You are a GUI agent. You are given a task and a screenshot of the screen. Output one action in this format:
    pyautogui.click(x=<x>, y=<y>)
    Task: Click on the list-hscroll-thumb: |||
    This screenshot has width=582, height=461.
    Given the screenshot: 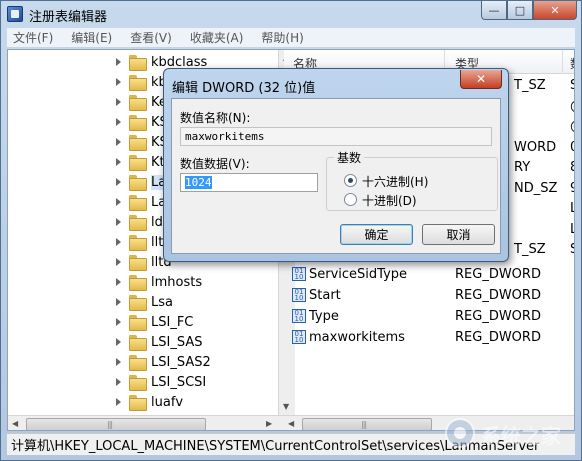 What is the action you would take?
    pyautogui.click(x=367, y=424)
    